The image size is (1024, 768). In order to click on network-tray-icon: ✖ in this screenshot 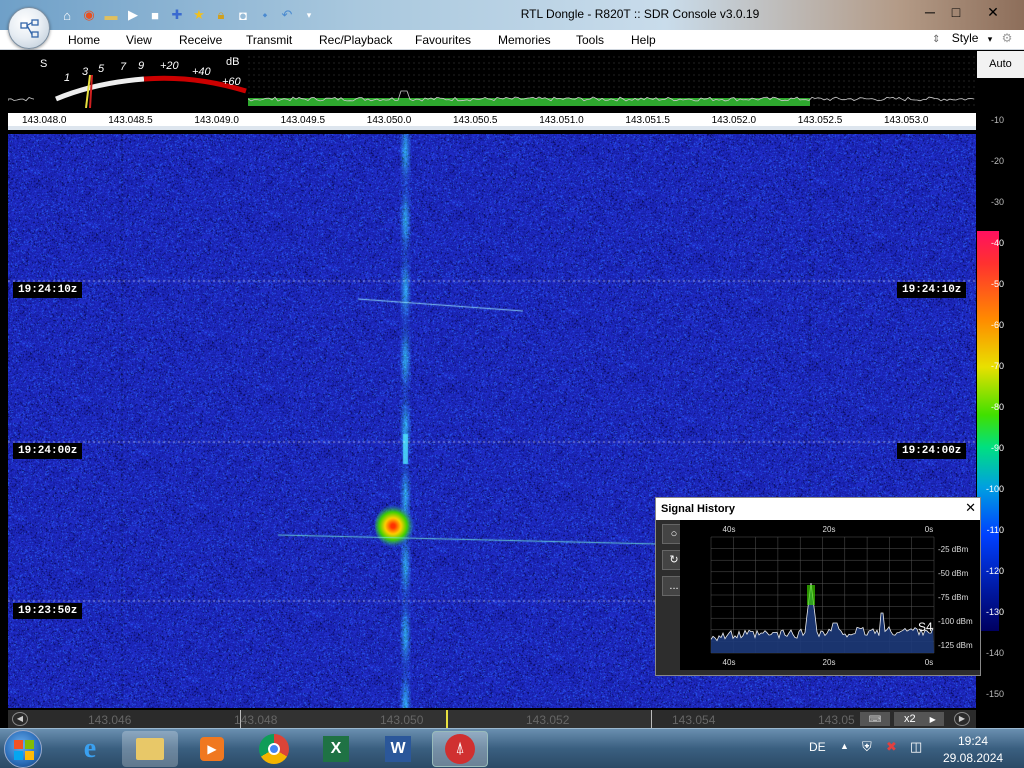, I will do `click(891, 747)`.